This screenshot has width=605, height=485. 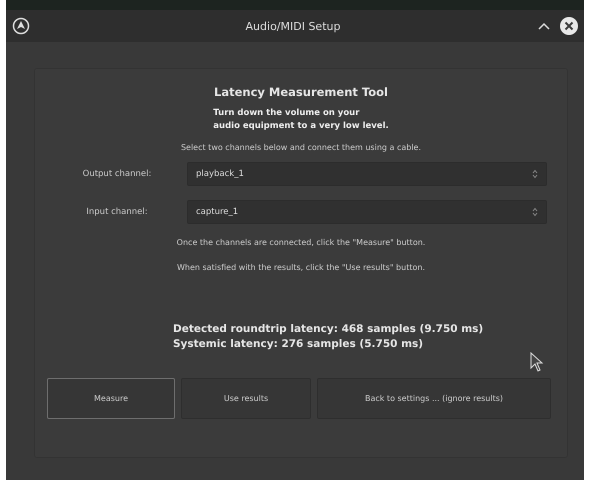 What do you see at coordinates (301, 267) in the screenshot?
I see `hint-text: When satisfied with the results, click the "Use results" button.` at bounding box center [301, 267].